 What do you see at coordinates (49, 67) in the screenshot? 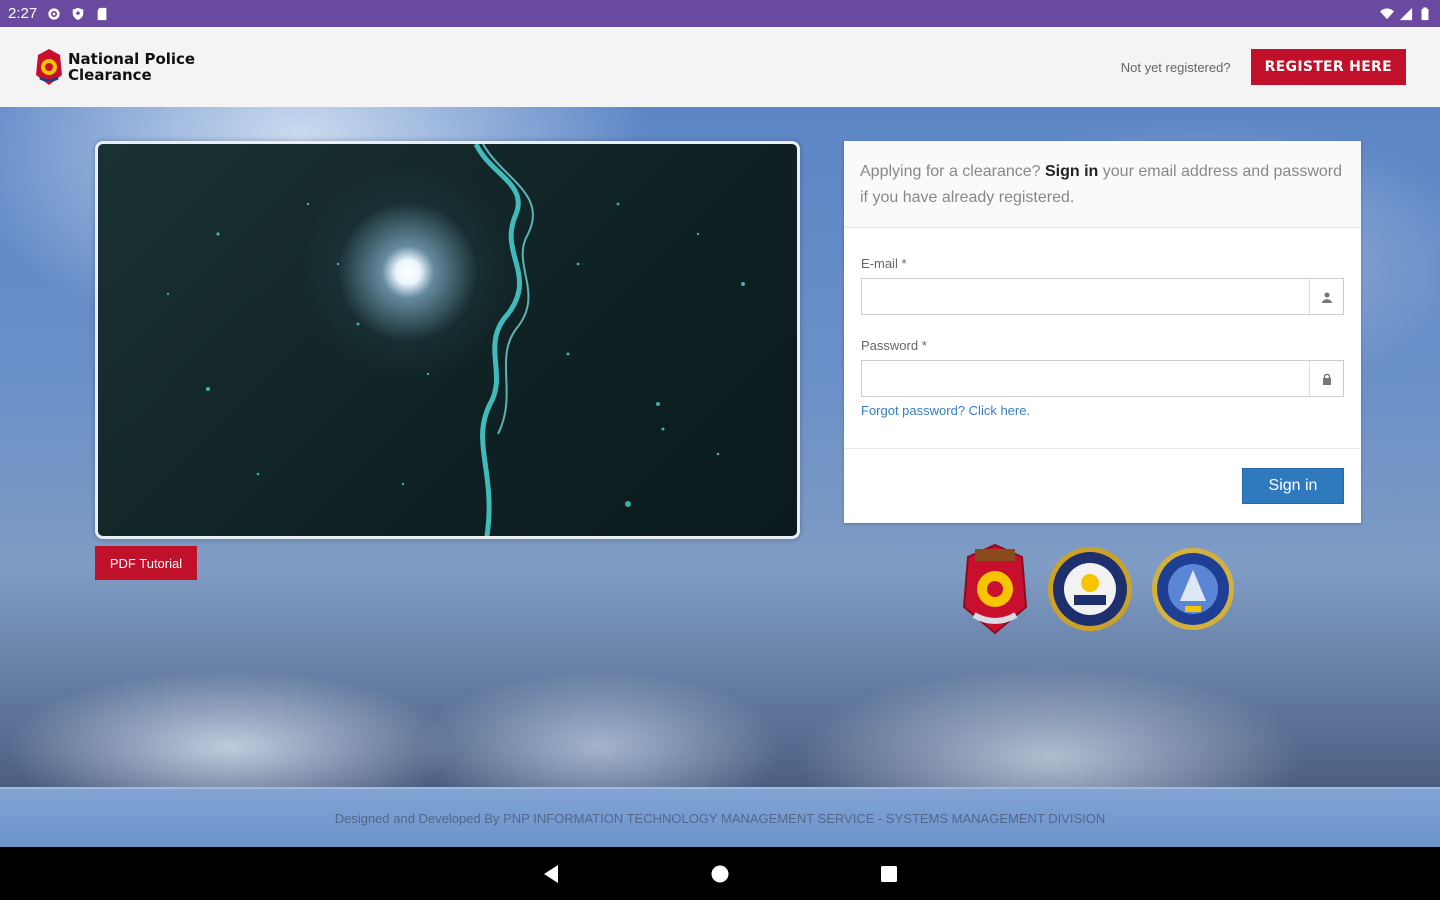
I see `pnp-logo-icon` at bounding box center [49, 67].